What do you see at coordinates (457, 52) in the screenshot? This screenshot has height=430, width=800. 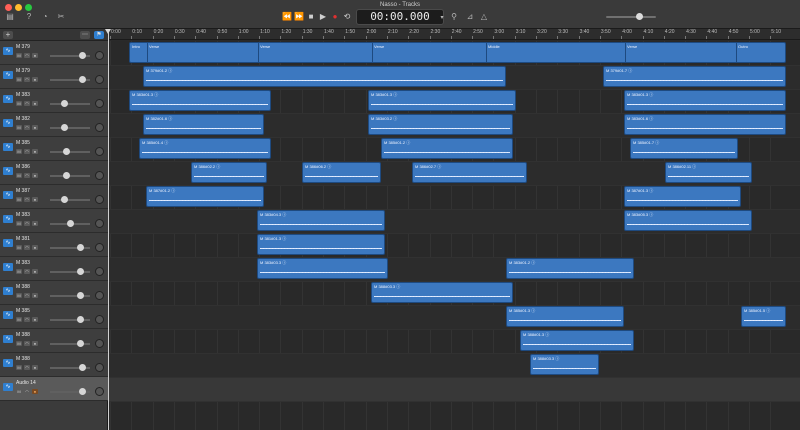 I see `audio-region: Intro Verse Verse Verse Middle Verse Outro` at bounding box center [457, 52].